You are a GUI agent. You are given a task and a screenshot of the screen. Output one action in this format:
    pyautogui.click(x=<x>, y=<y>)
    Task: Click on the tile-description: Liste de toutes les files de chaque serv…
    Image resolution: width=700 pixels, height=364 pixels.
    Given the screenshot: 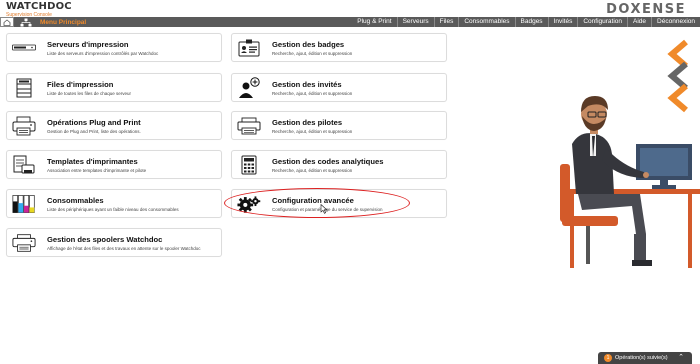 What is the action you would take?
    pyautogui.click(x=89, y=93)
    